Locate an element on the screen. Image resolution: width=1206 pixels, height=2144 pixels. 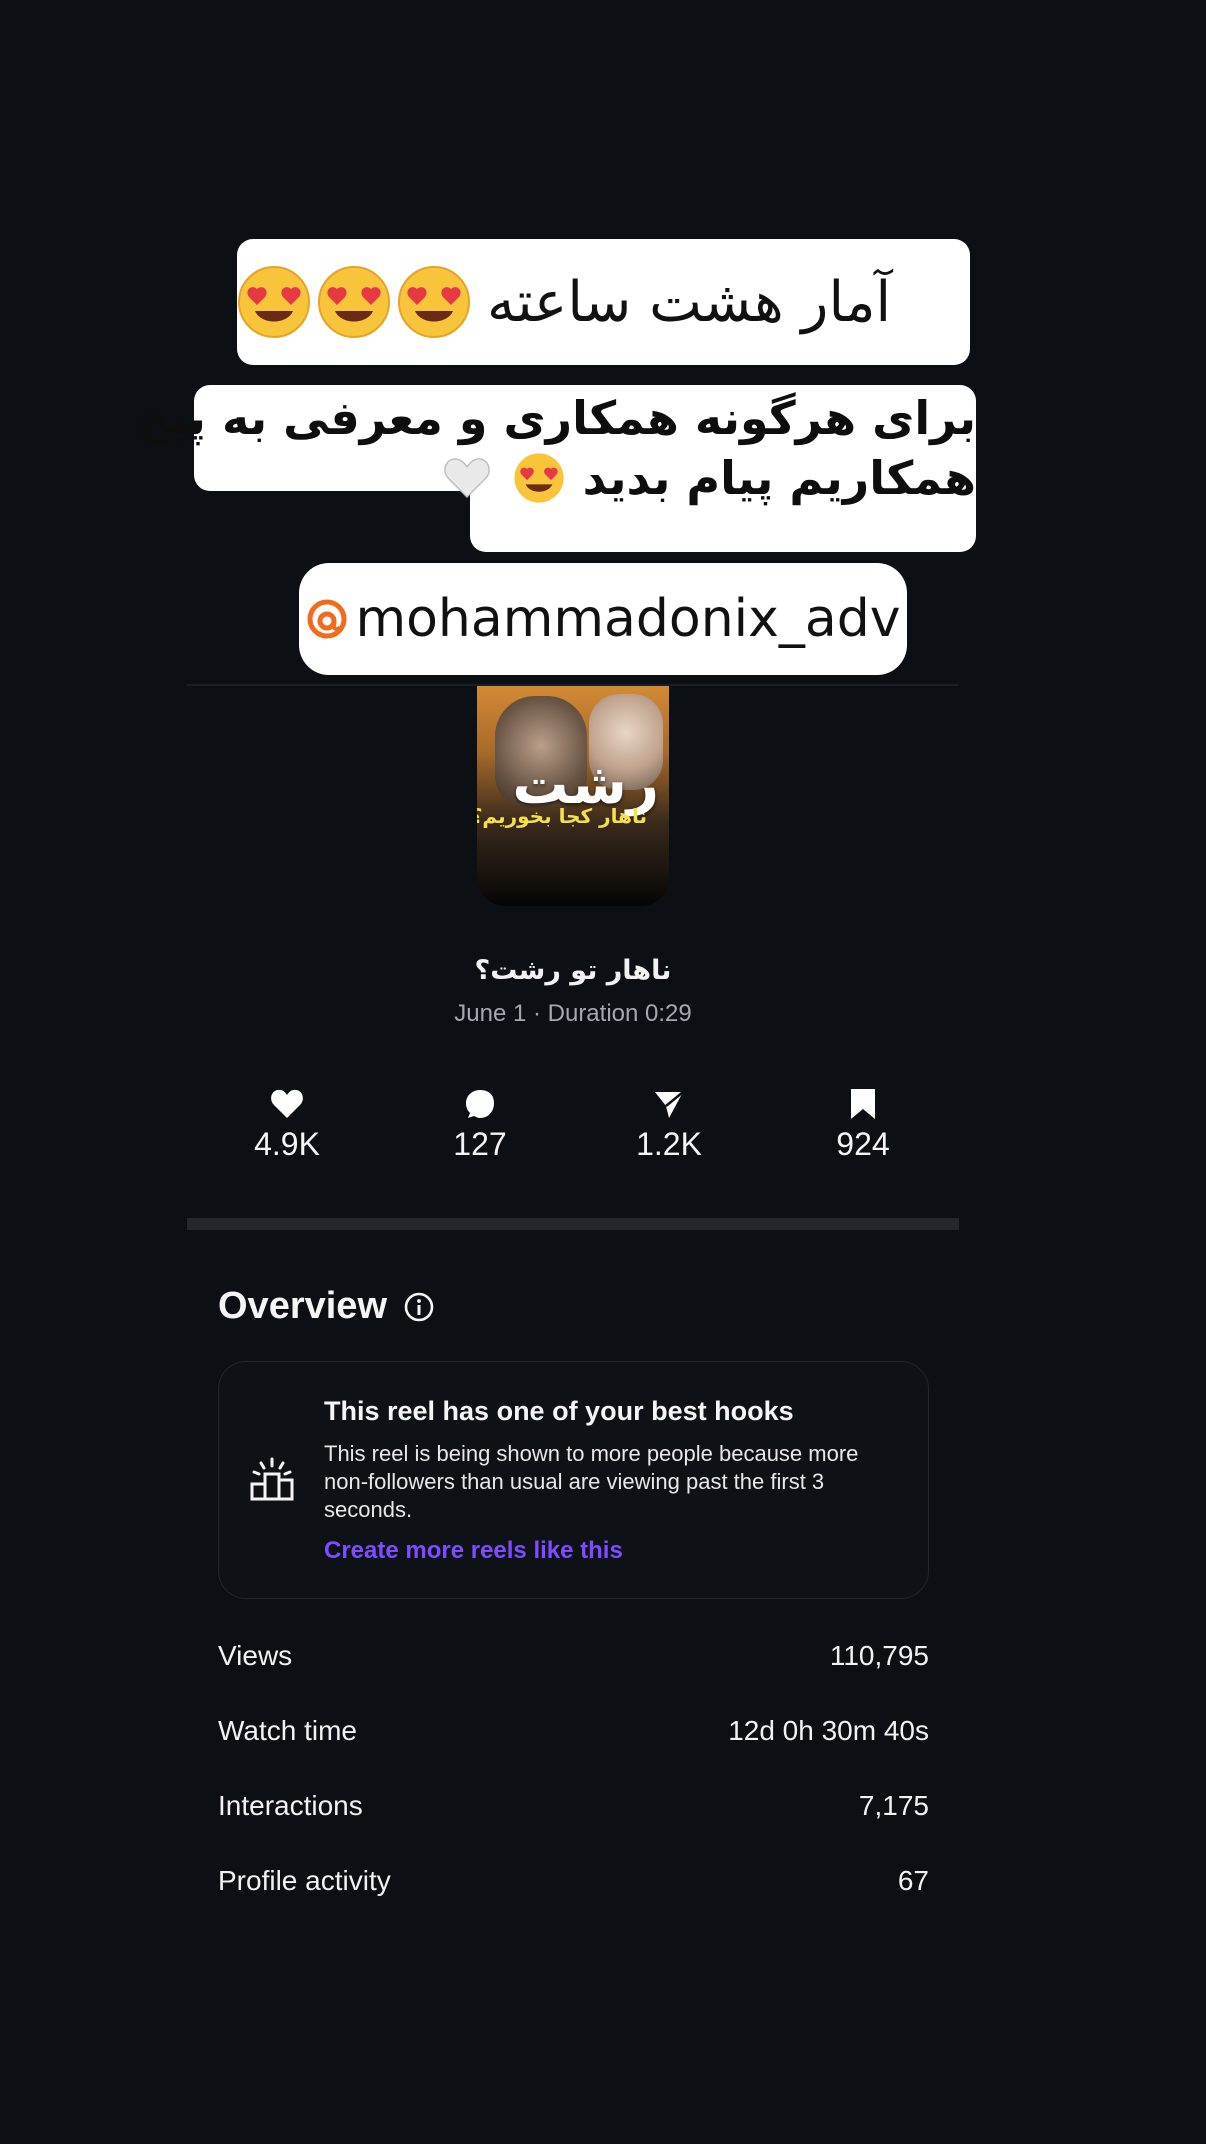
metric-label: Views is located at coordinates (255, 1655).